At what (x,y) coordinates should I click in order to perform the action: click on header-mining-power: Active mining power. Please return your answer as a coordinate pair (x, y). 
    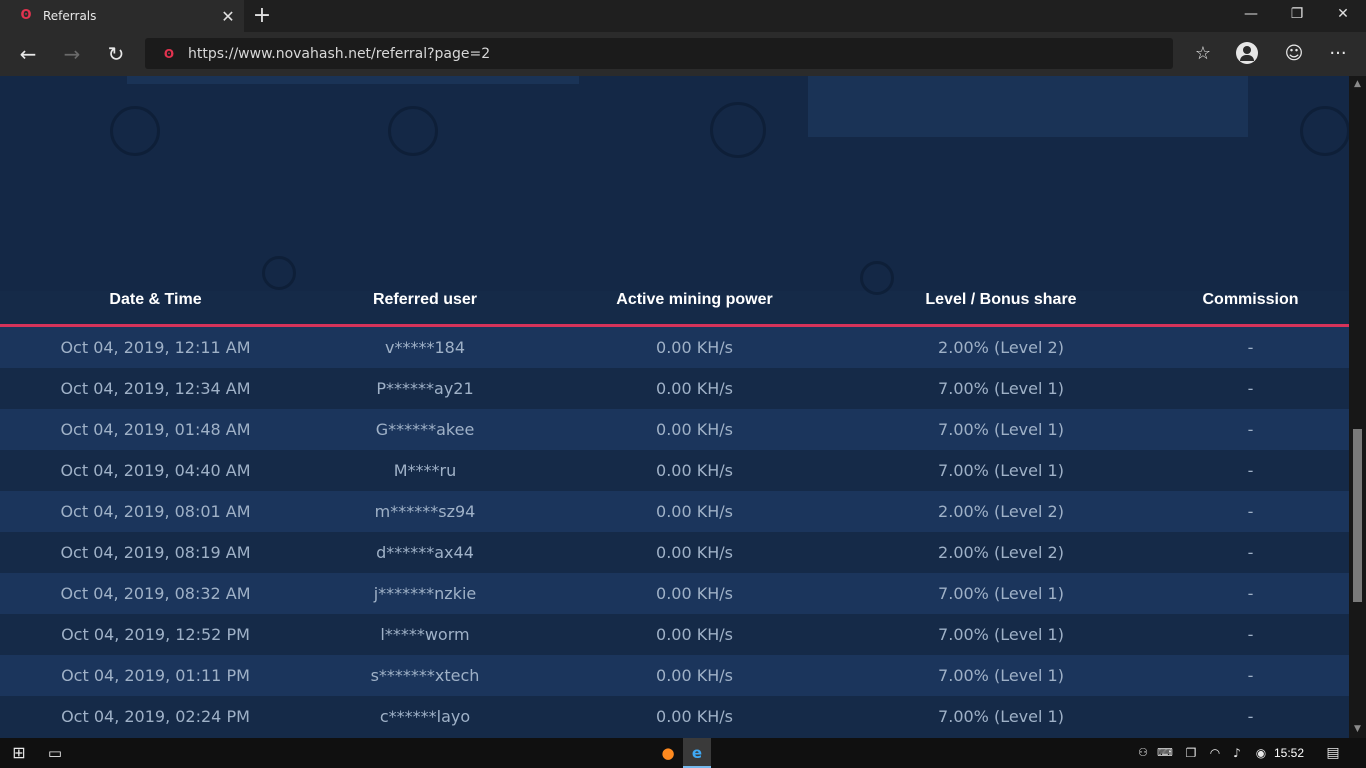
    Looking at the image, I should click on (694, 304).